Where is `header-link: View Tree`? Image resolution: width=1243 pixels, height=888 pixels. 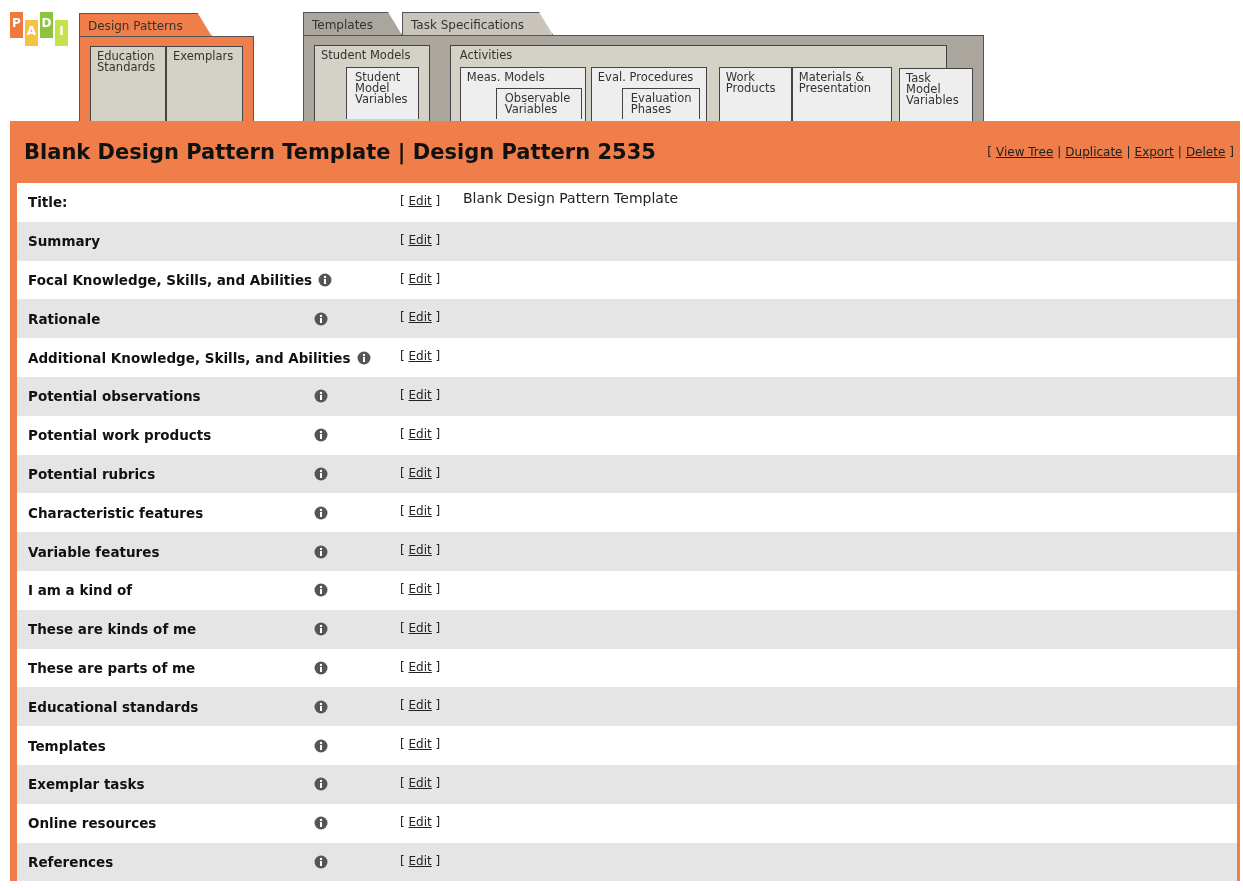
header-link: View Tree is located at coordinates (1025, 152).